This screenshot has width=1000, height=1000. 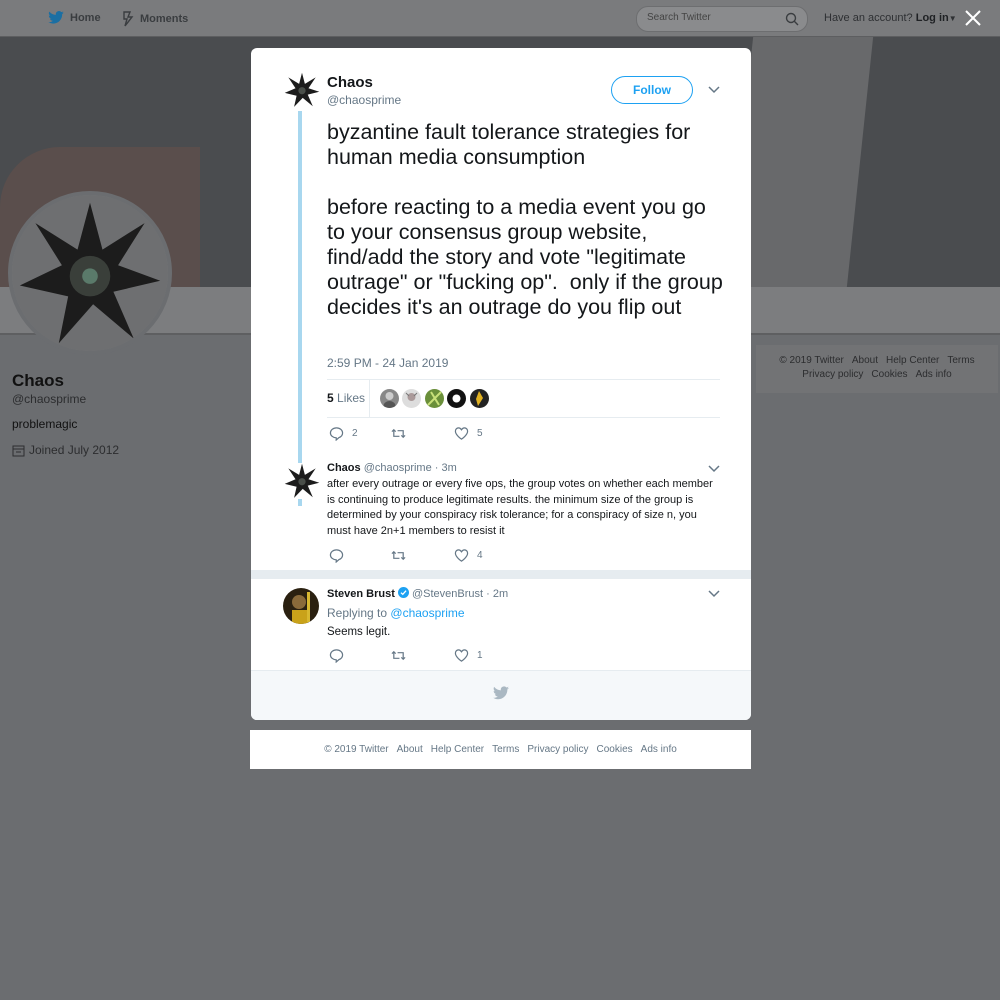 I want to click on reply-author-name: Chaos, so click(x=344, y=468).